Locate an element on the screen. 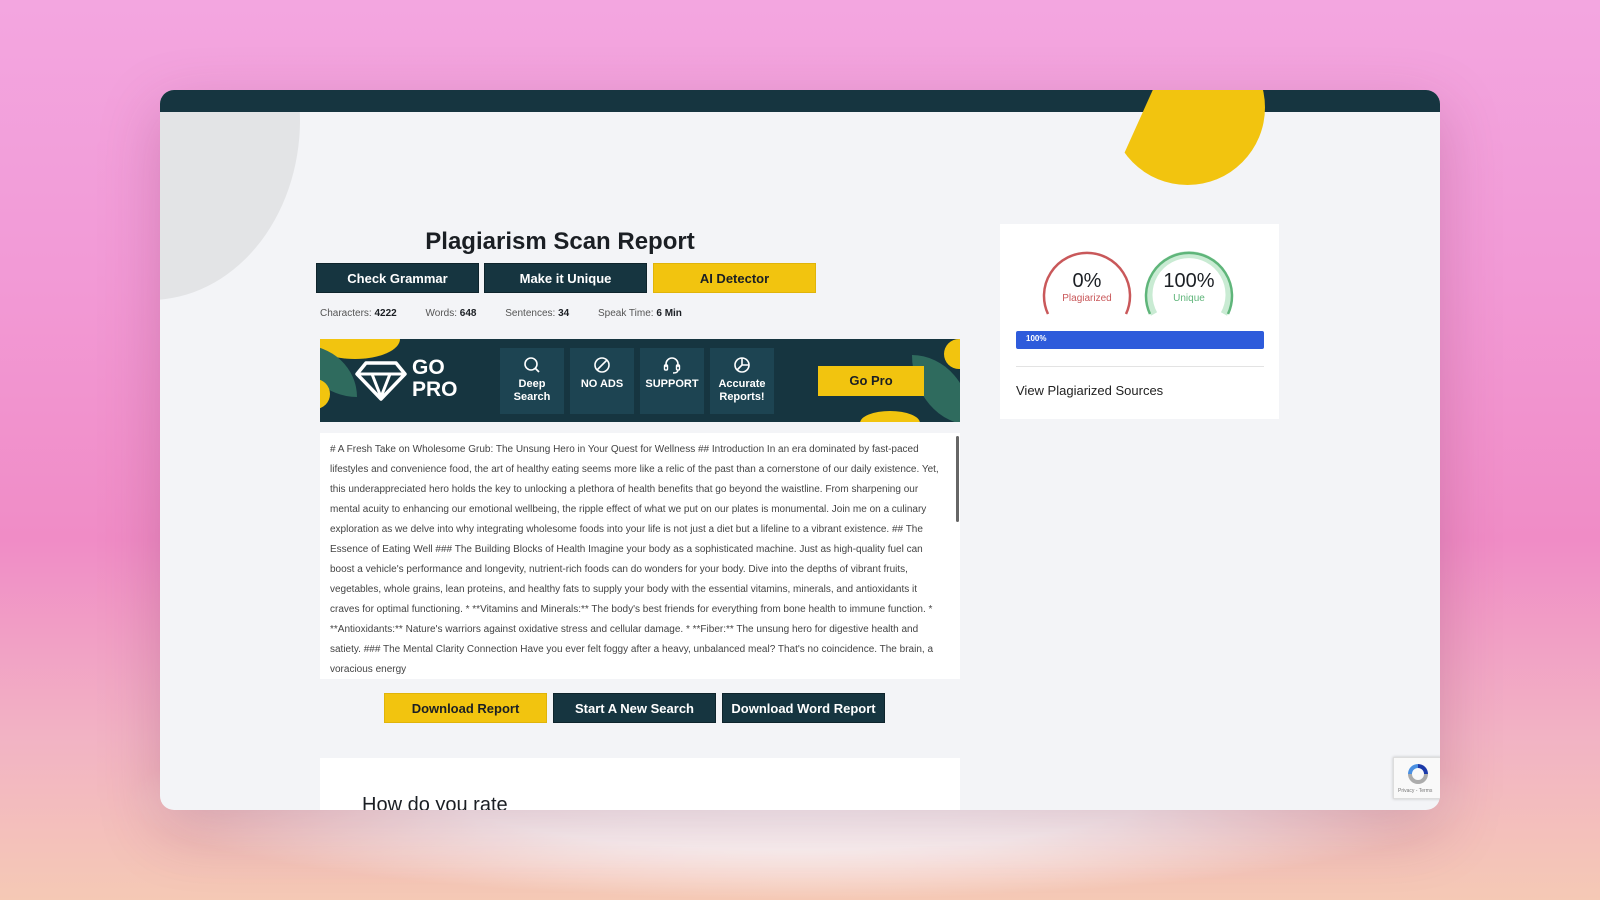  rating-title: How do you rate is located at coordinates (435, 802).